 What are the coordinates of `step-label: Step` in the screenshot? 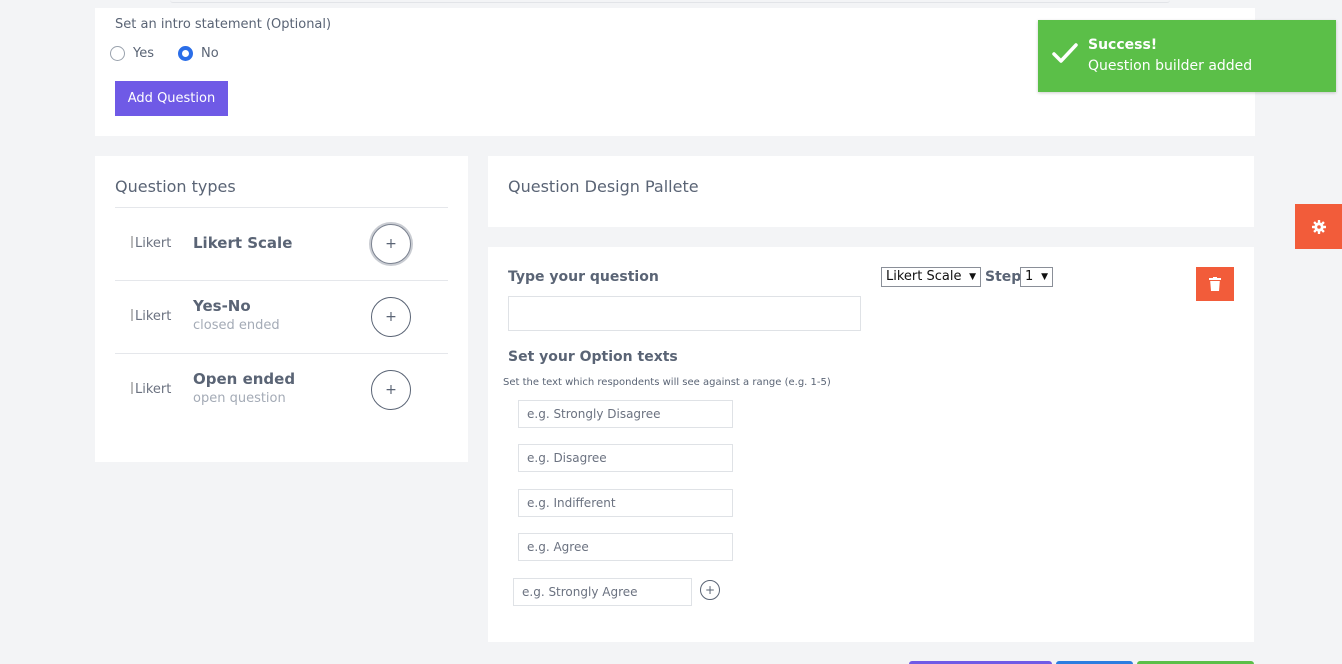 It's located at (1003, 277).